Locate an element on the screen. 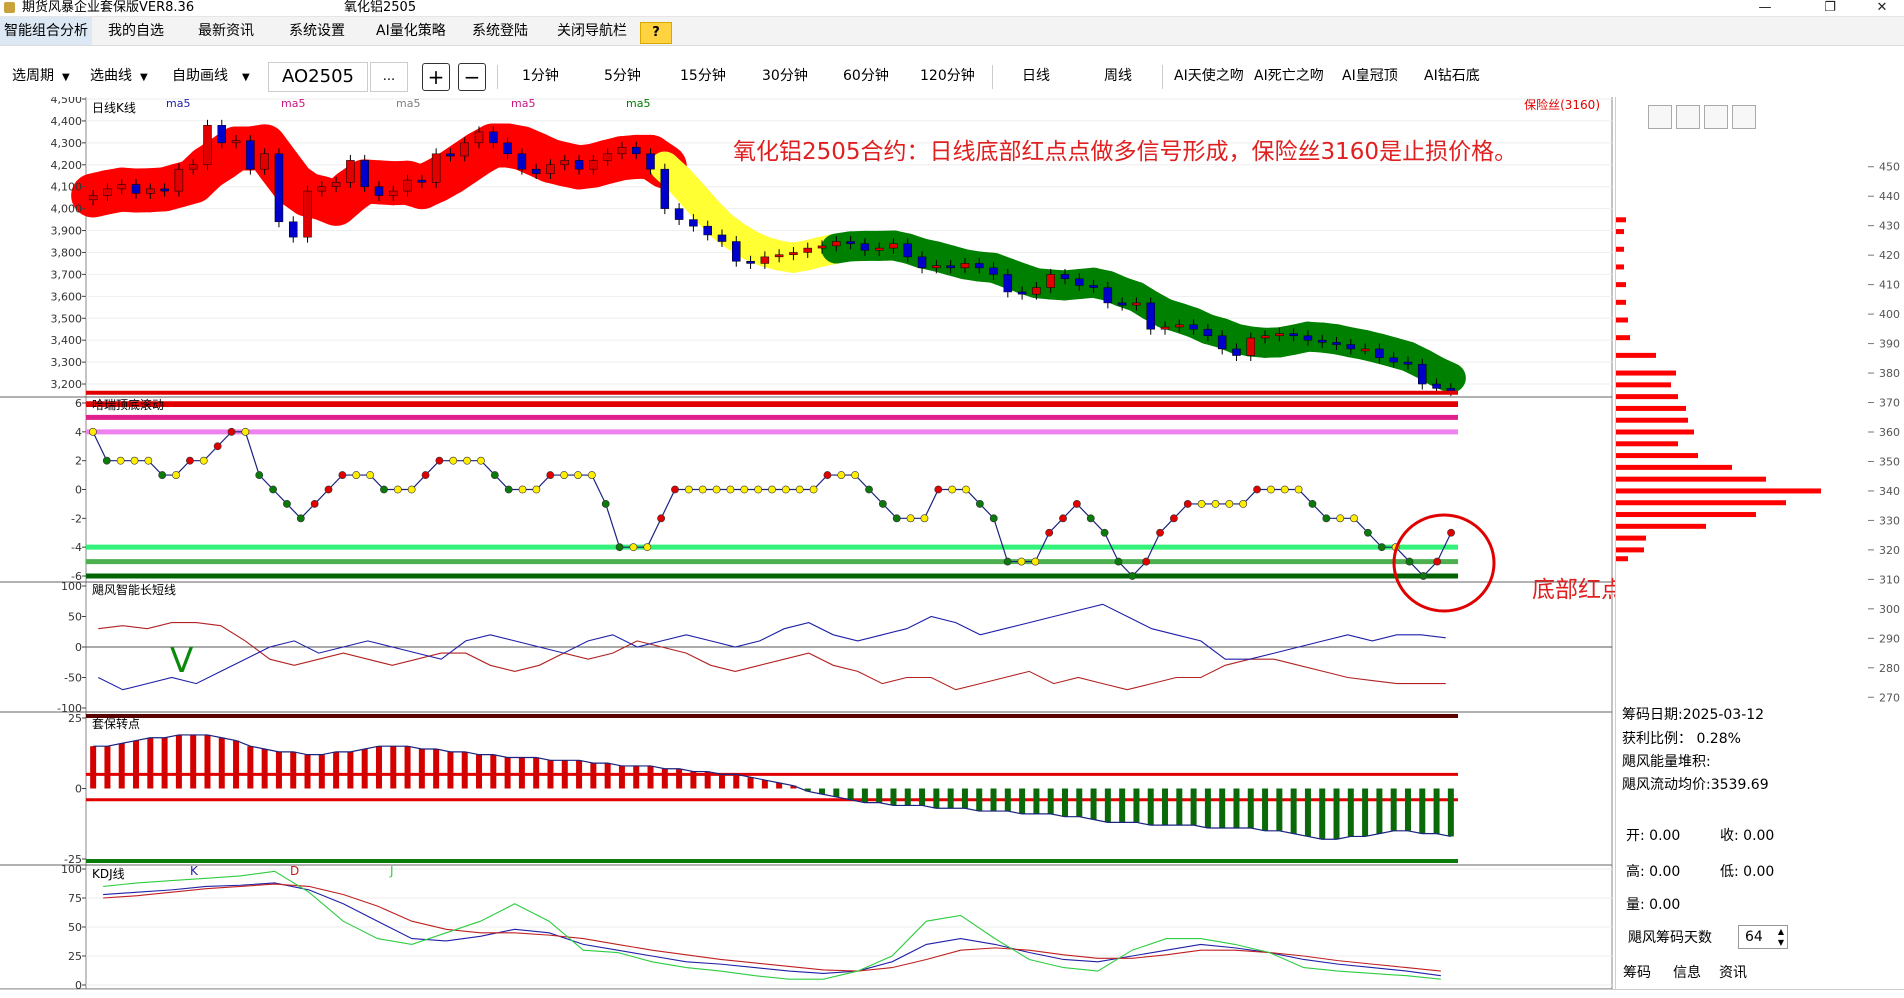 The height and width of the screenshot is (998, 1904). caret-down-icon: ▼ is located at coordinates (144, 77).